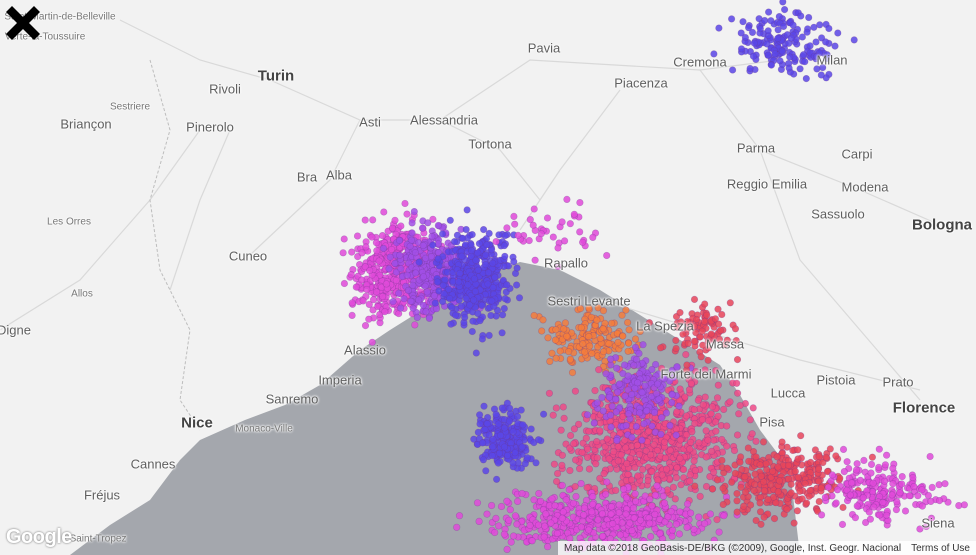 Image resolution: width=976 pixels, height=555 pixels. I want to click on terms-of-use-link: Terms of Use, so click(940, 548).